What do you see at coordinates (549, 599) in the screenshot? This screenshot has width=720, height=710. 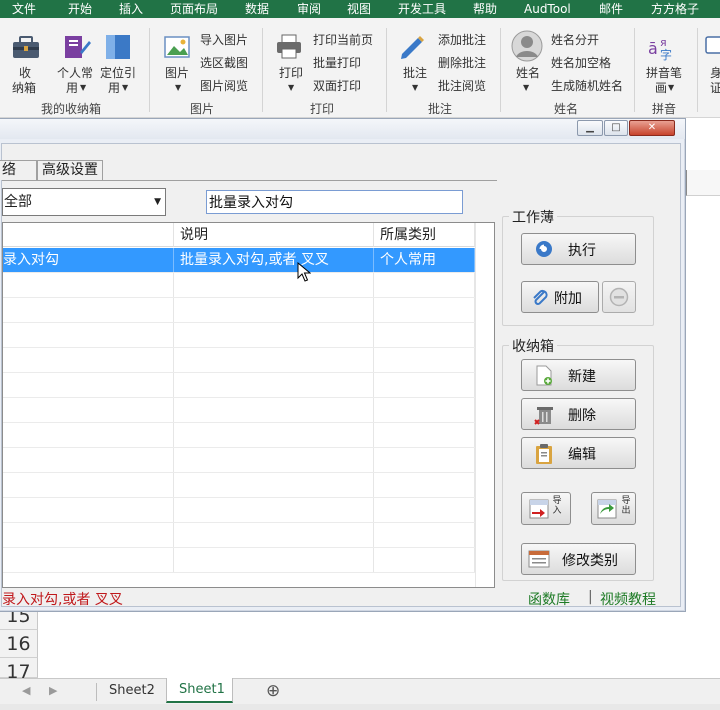 I see `function-library-link: 函数库` at bounding box center [549, 599].